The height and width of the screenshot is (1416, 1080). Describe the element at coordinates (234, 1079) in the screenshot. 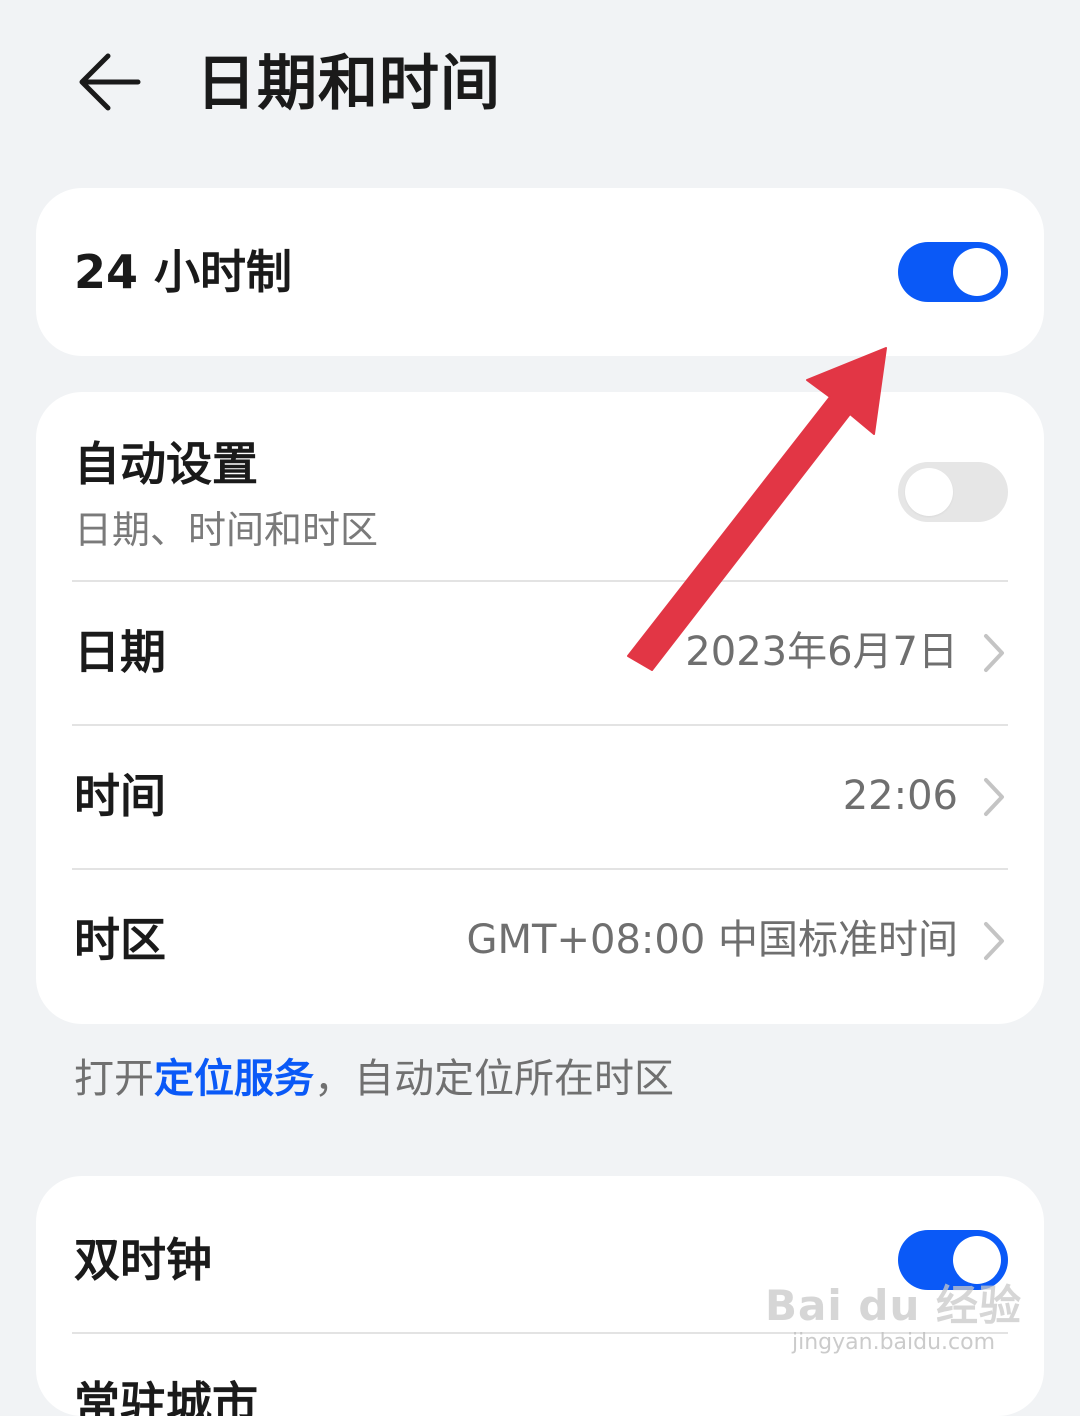

I see `location-service-link: 定位服务` at that location.